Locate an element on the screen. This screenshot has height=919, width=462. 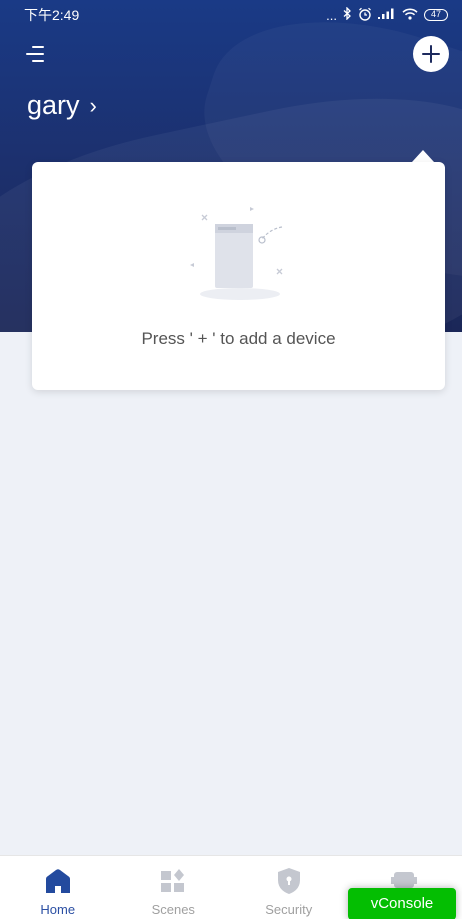
bluetooth-icon is located at coordinates (347, 14).